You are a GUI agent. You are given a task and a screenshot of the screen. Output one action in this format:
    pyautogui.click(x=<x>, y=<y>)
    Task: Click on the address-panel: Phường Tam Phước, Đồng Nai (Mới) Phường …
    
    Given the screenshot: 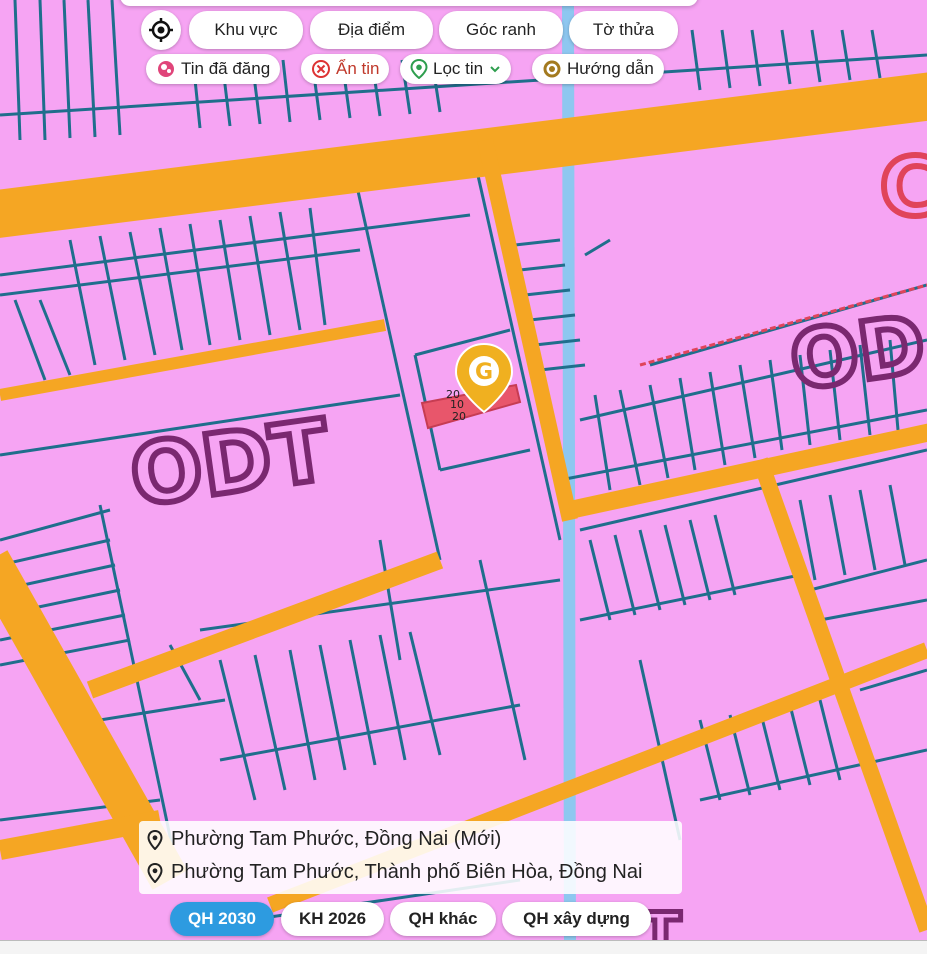 What is the action you would take?
    pyautogui.click(x=410, y=857)
    